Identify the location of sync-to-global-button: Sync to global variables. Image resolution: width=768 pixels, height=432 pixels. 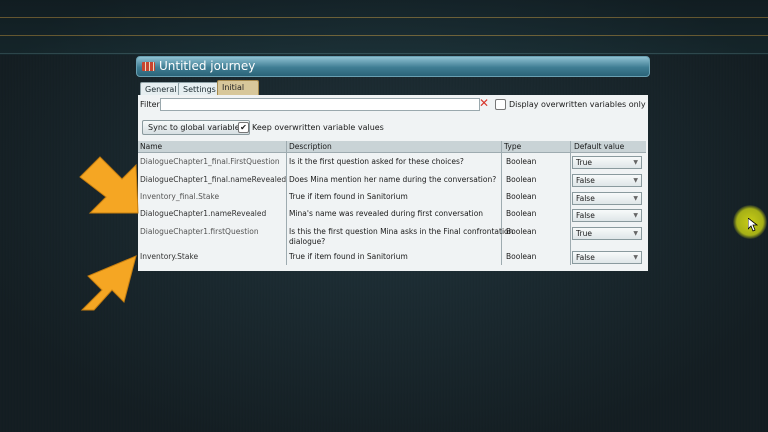
(196, 127).